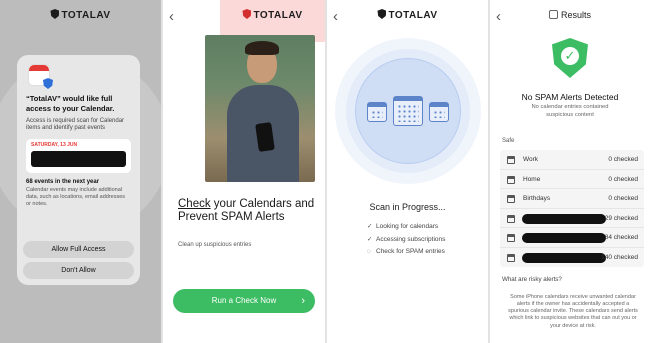 The image size is (650, 343). I want to click on results-headline: No SPAM Alerts Detected, so click(570, 97).